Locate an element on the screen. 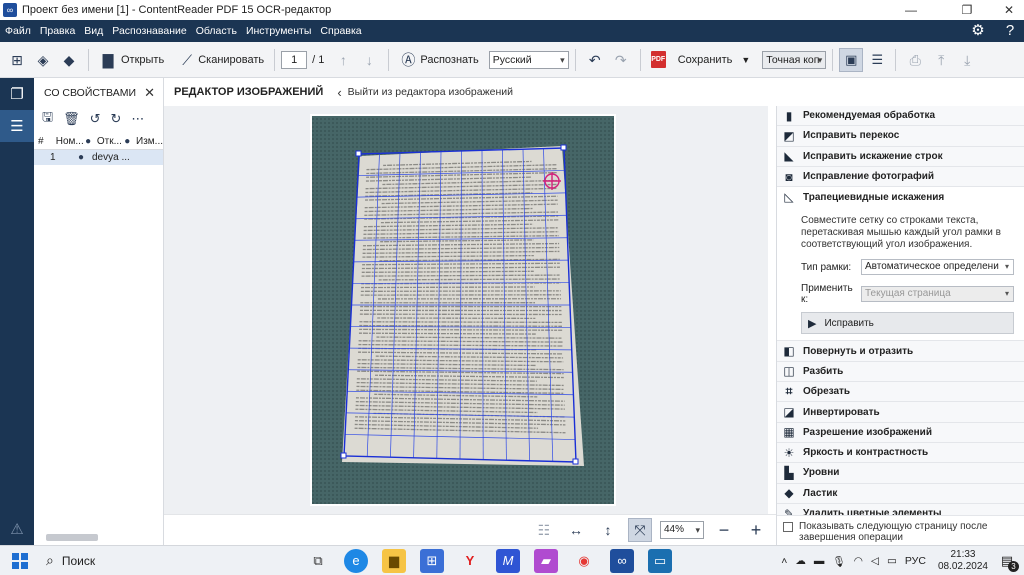  vertical-scrollbar is located at coordinates (772, 310).